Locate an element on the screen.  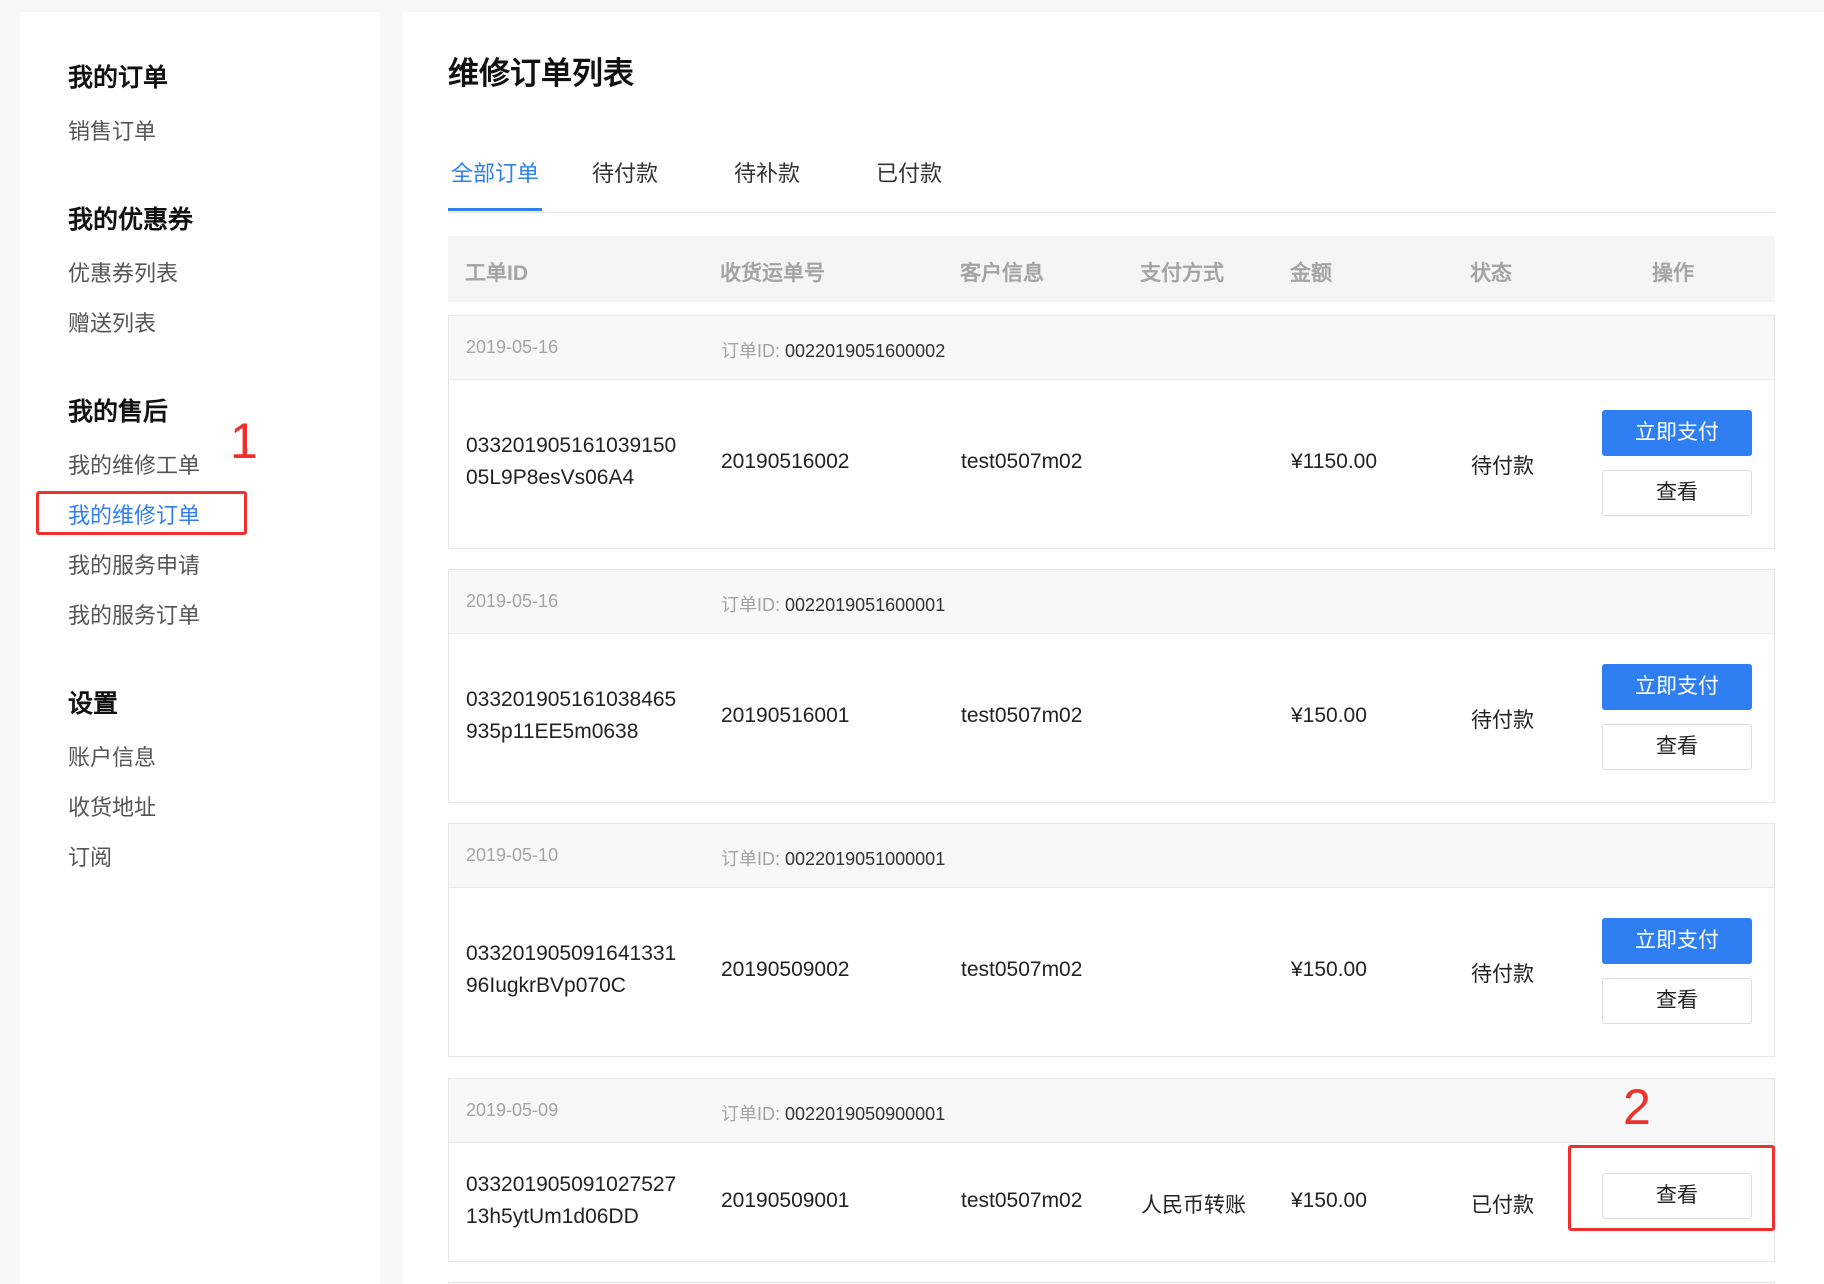
tracking-number: 20190516002 is located at coordinates (785, 461).